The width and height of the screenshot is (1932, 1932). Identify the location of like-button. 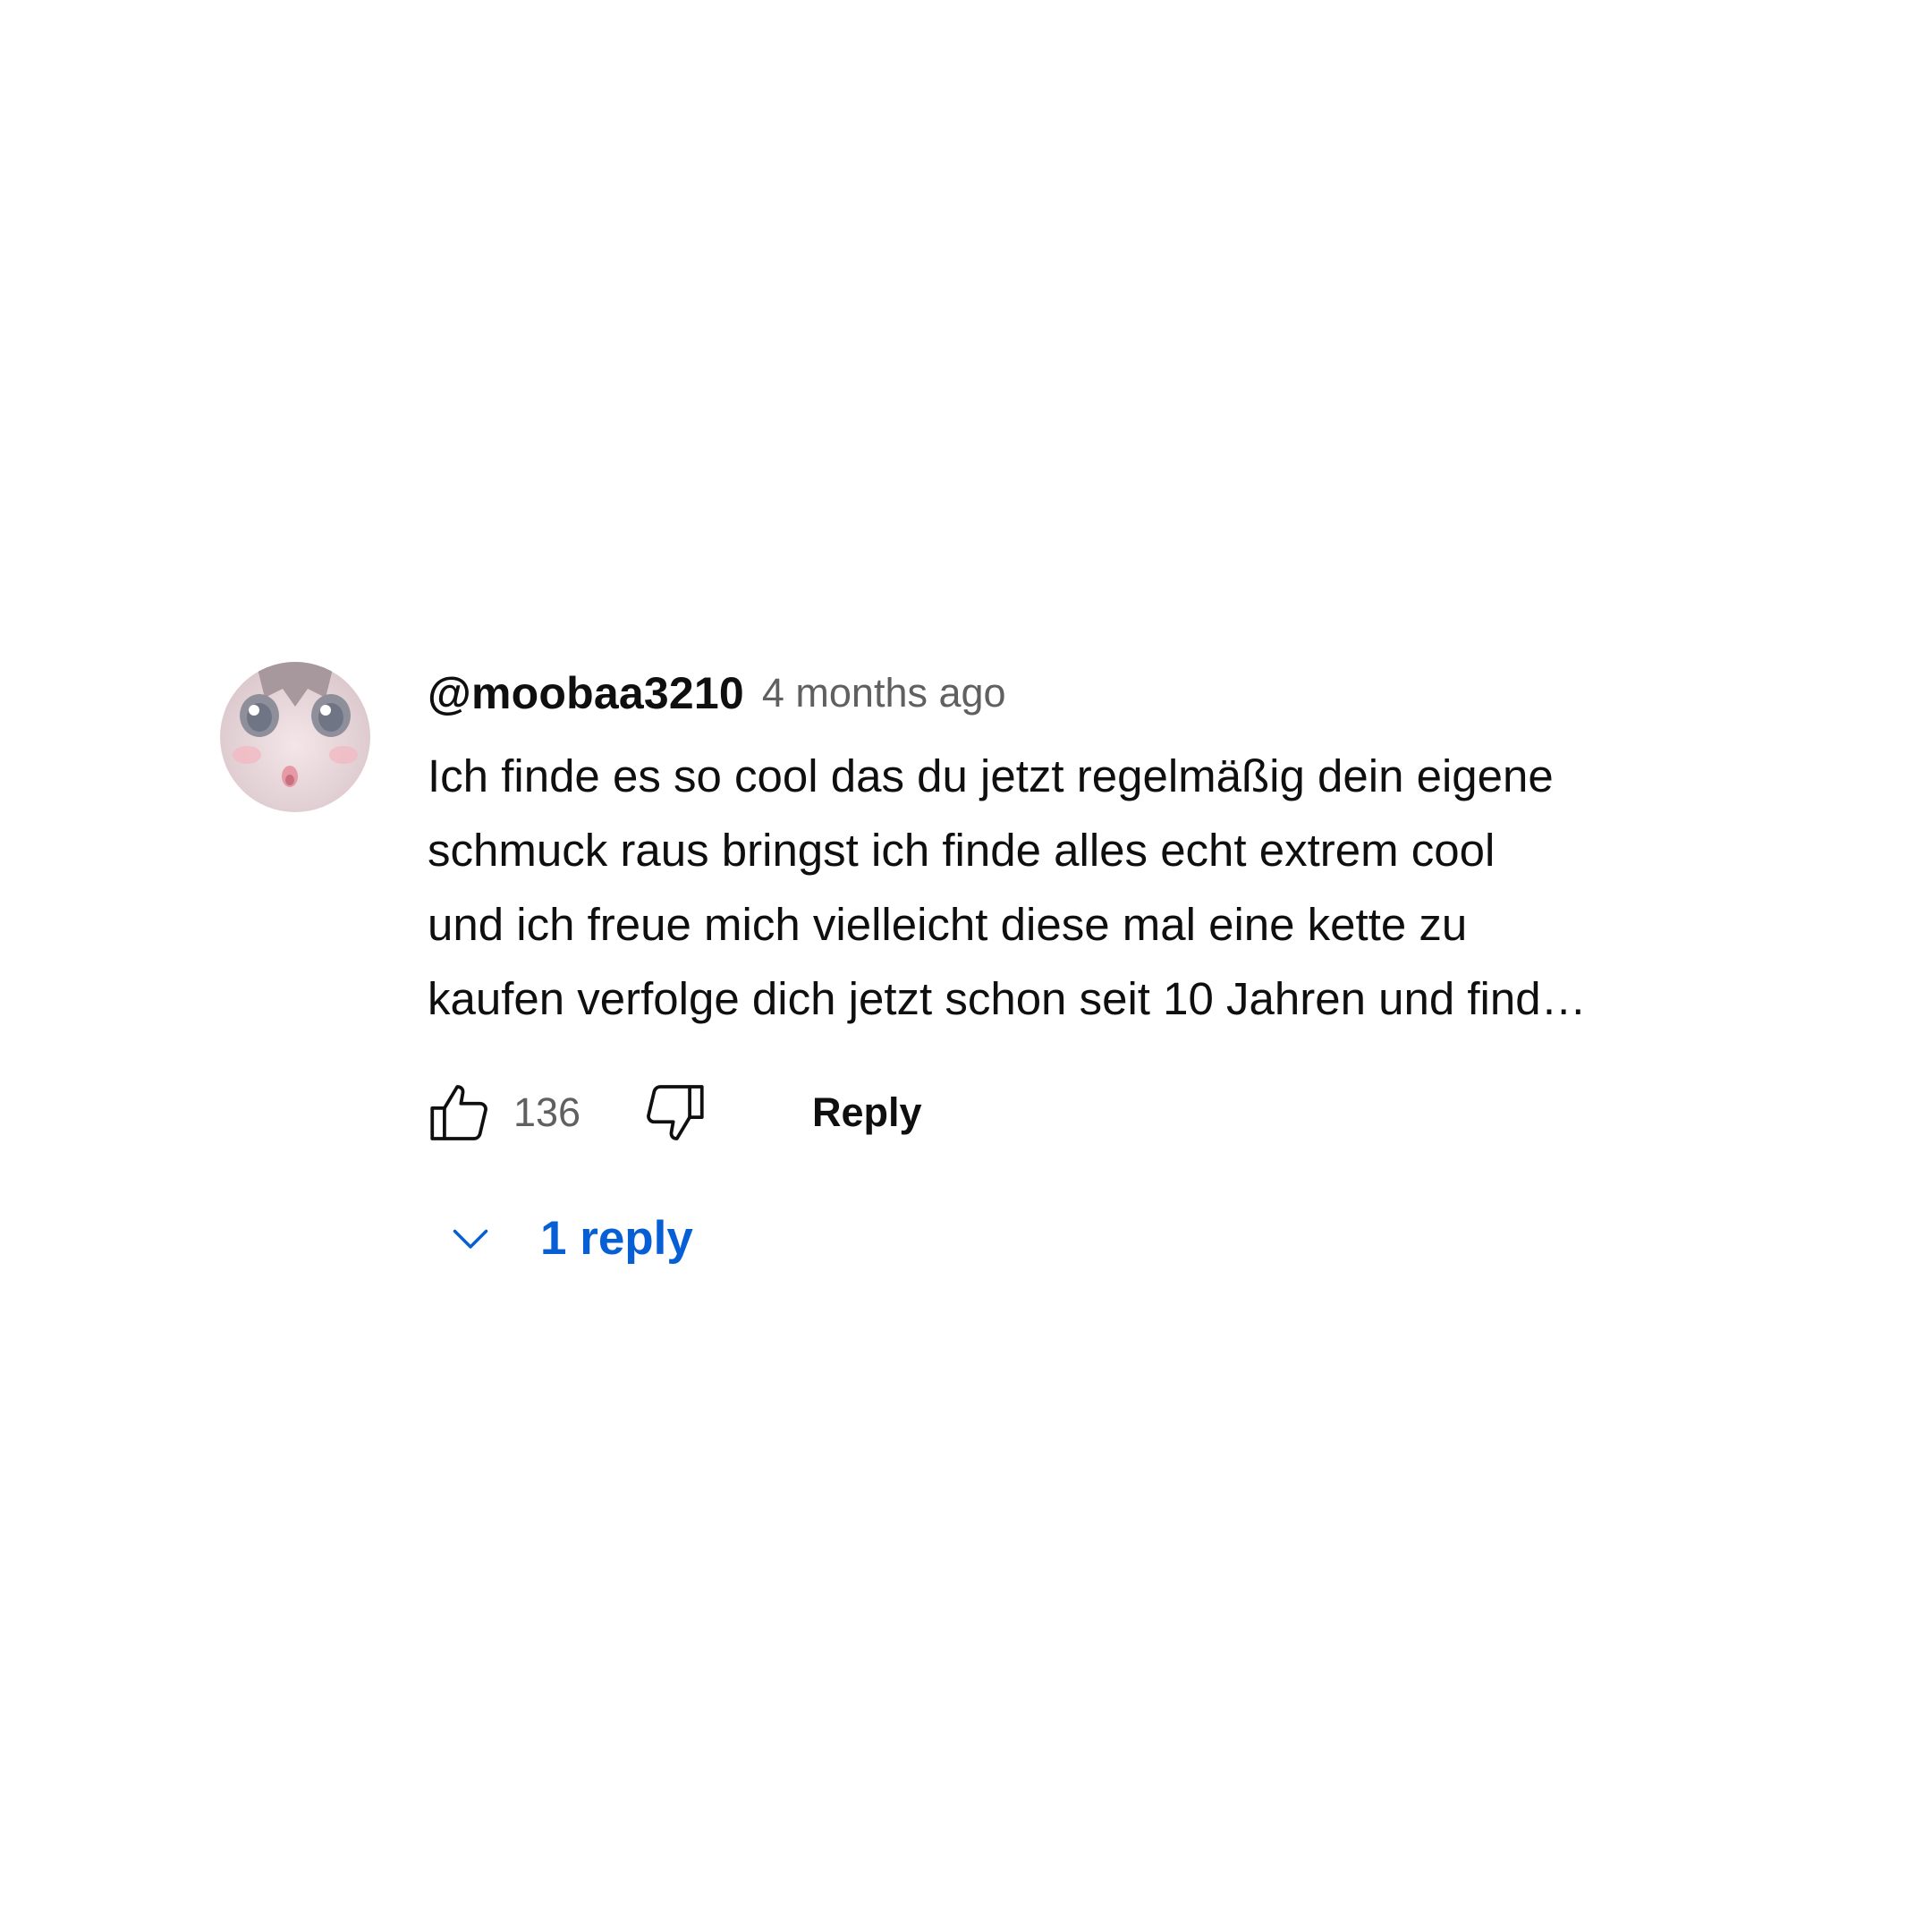
(460, 1113).